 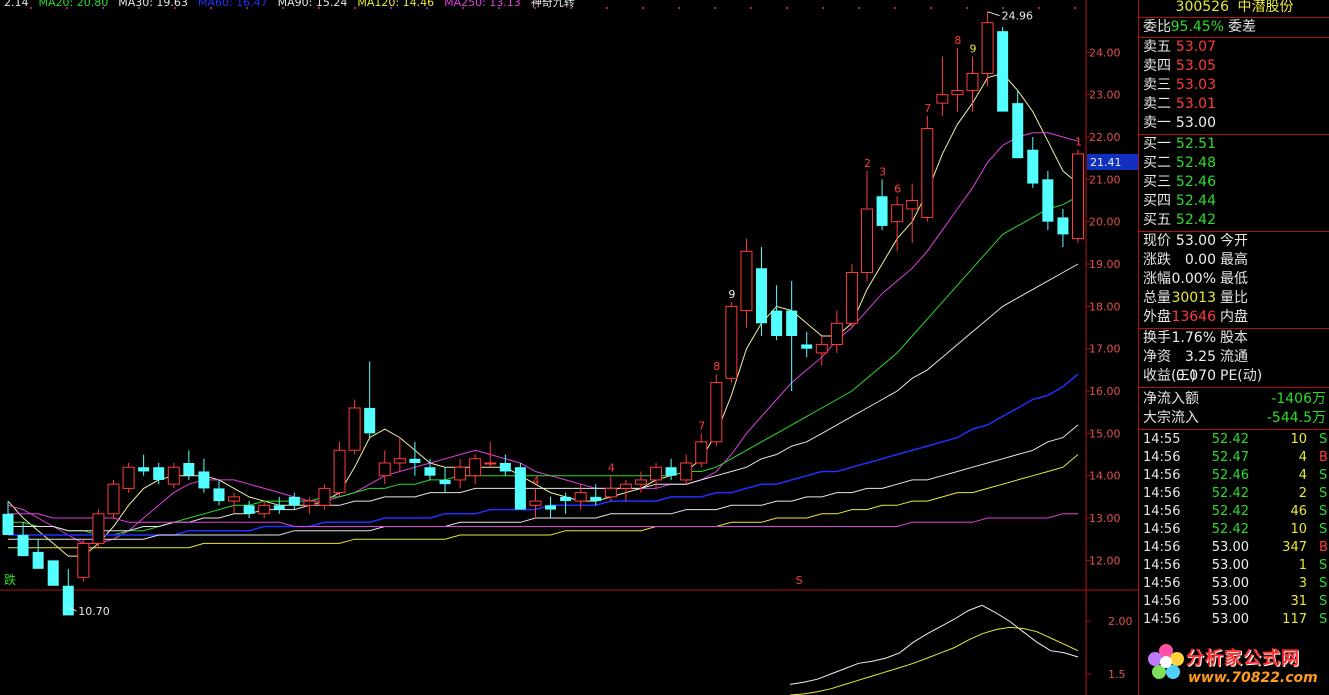 I want to click on ask-price: 53.03, so click(x=1195, y=85).